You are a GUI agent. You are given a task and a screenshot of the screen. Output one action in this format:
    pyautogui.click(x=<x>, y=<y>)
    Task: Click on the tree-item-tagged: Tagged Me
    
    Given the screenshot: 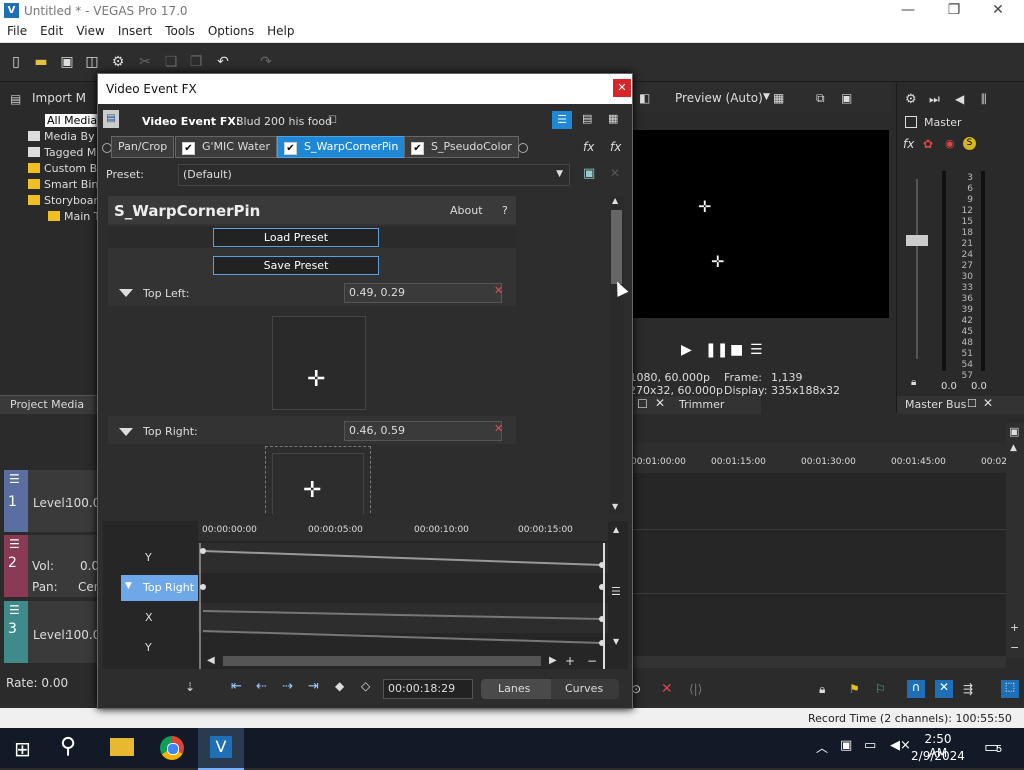 What is the action you would take?
    pyautogui.click(x=65, y=152)
    